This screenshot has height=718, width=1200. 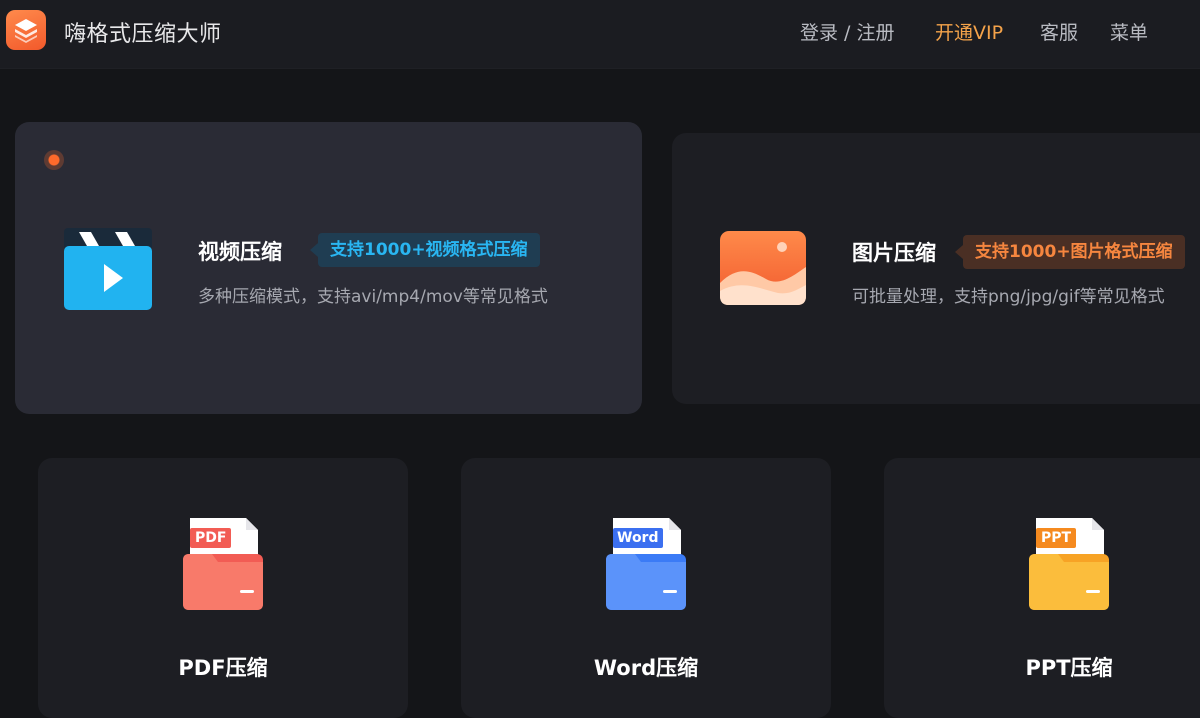 I want to click on word-badge: Word, so click(x=638, y=538).